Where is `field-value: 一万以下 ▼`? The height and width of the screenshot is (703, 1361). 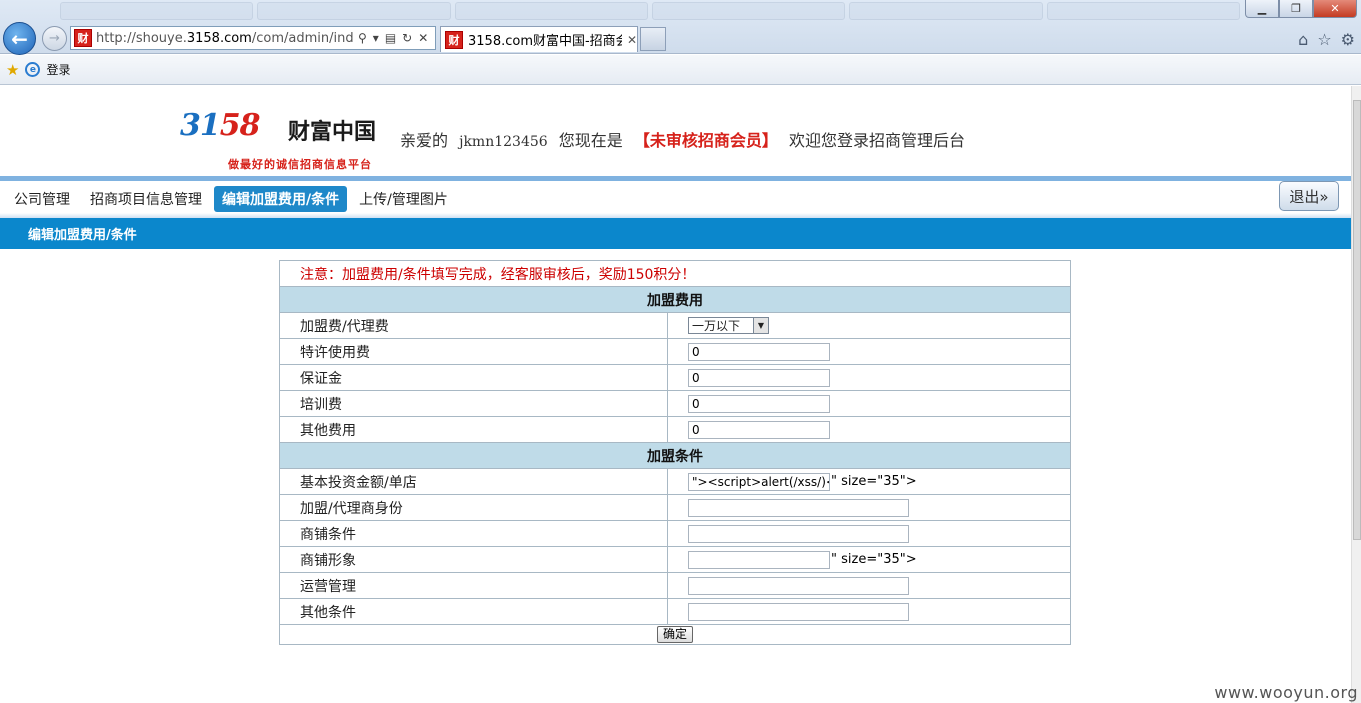 field-value: 一万以下 ▼ is located at coordinates (869, 325).